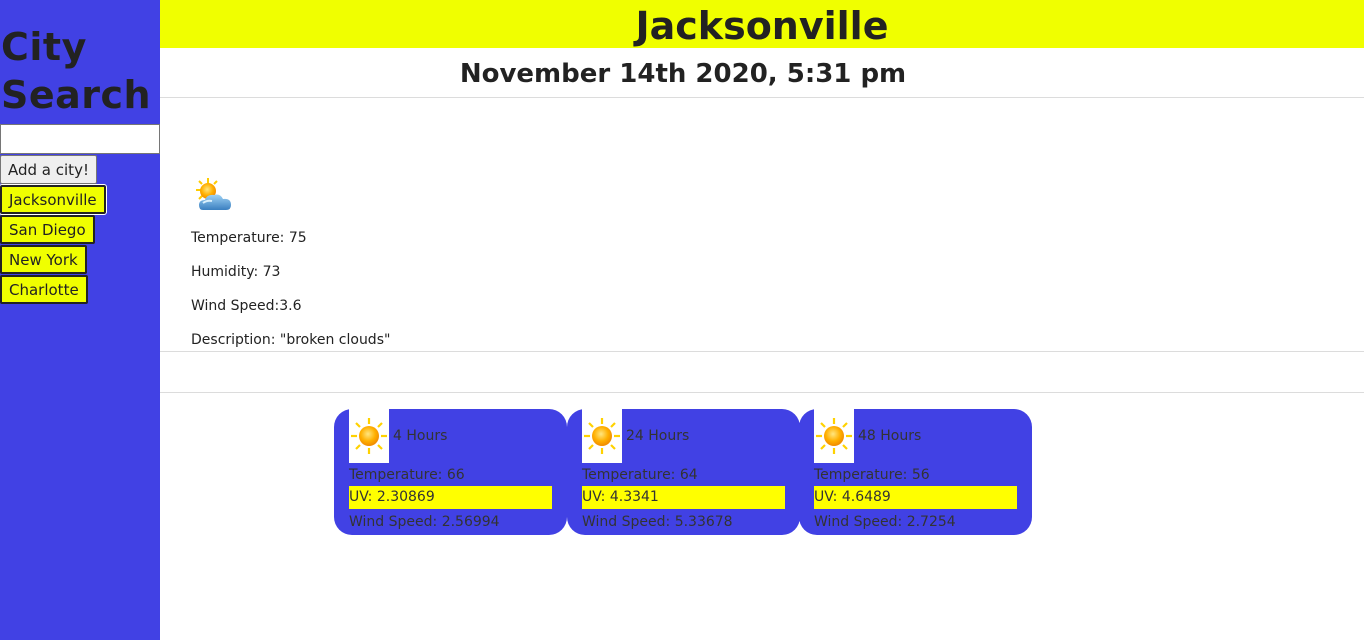 The height and width of the screenshot is (640, 1364). I want to click on forecast-wind-speed: Wind Speed: 2.56994, so click(424, 522).